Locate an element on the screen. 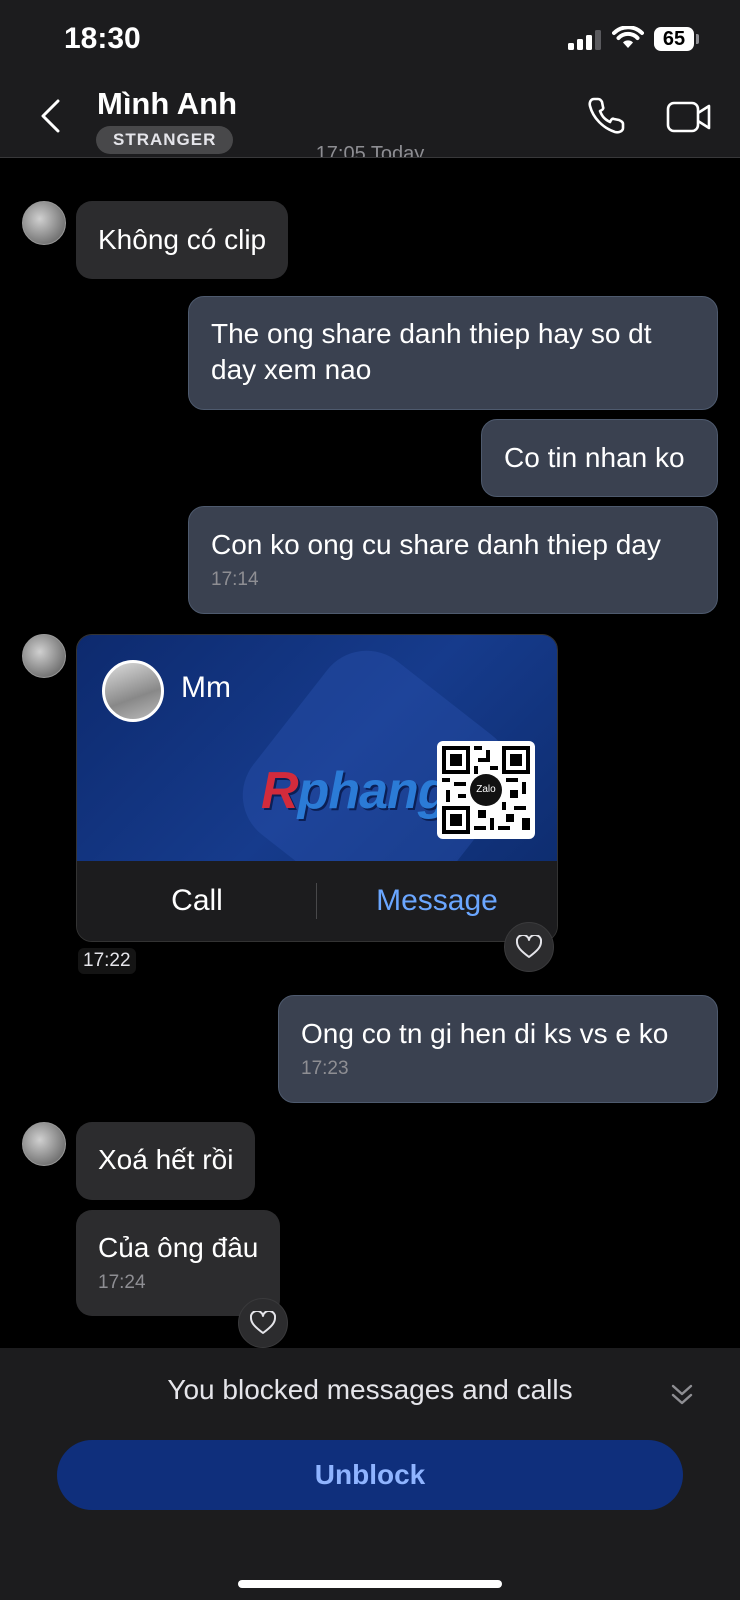 This screenshot has width=740, height=1600. wifi-icon is located at coordinates (628, 37).